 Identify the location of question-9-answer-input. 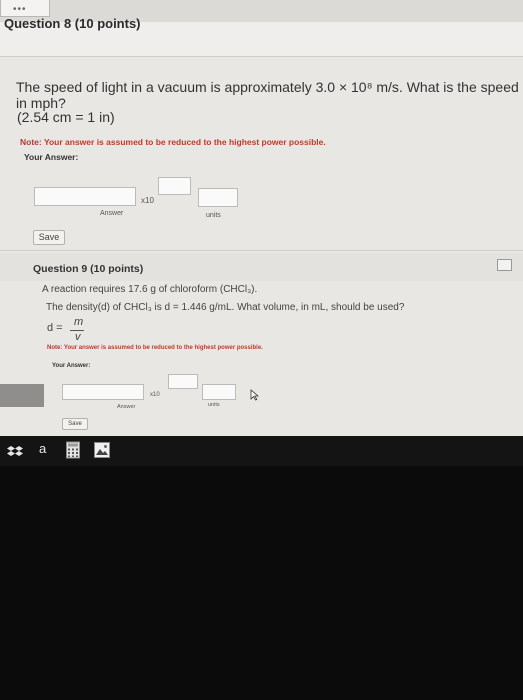
(103, 392).